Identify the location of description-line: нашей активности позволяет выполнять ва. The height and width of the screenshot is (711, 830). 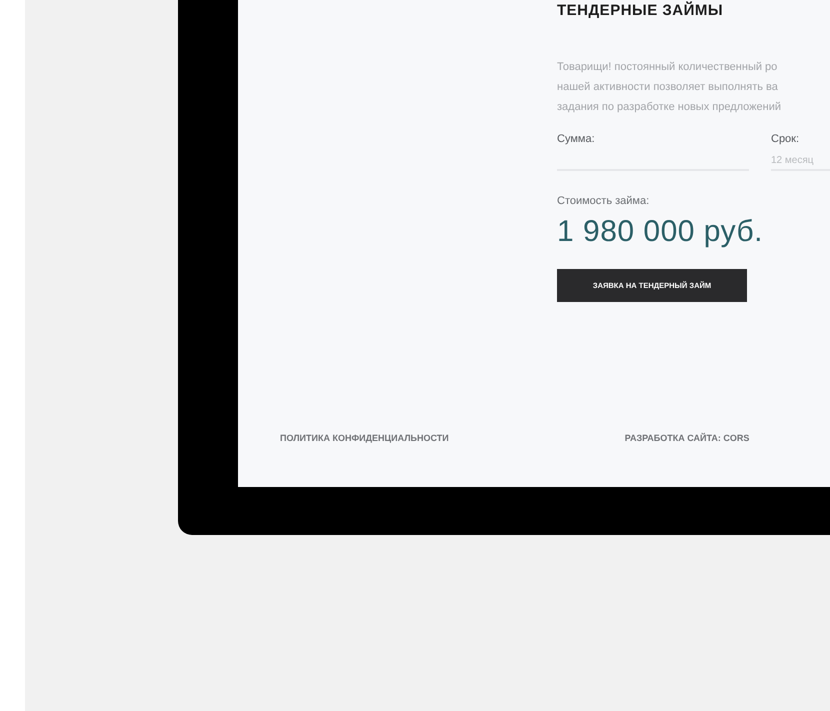
(668, 87).